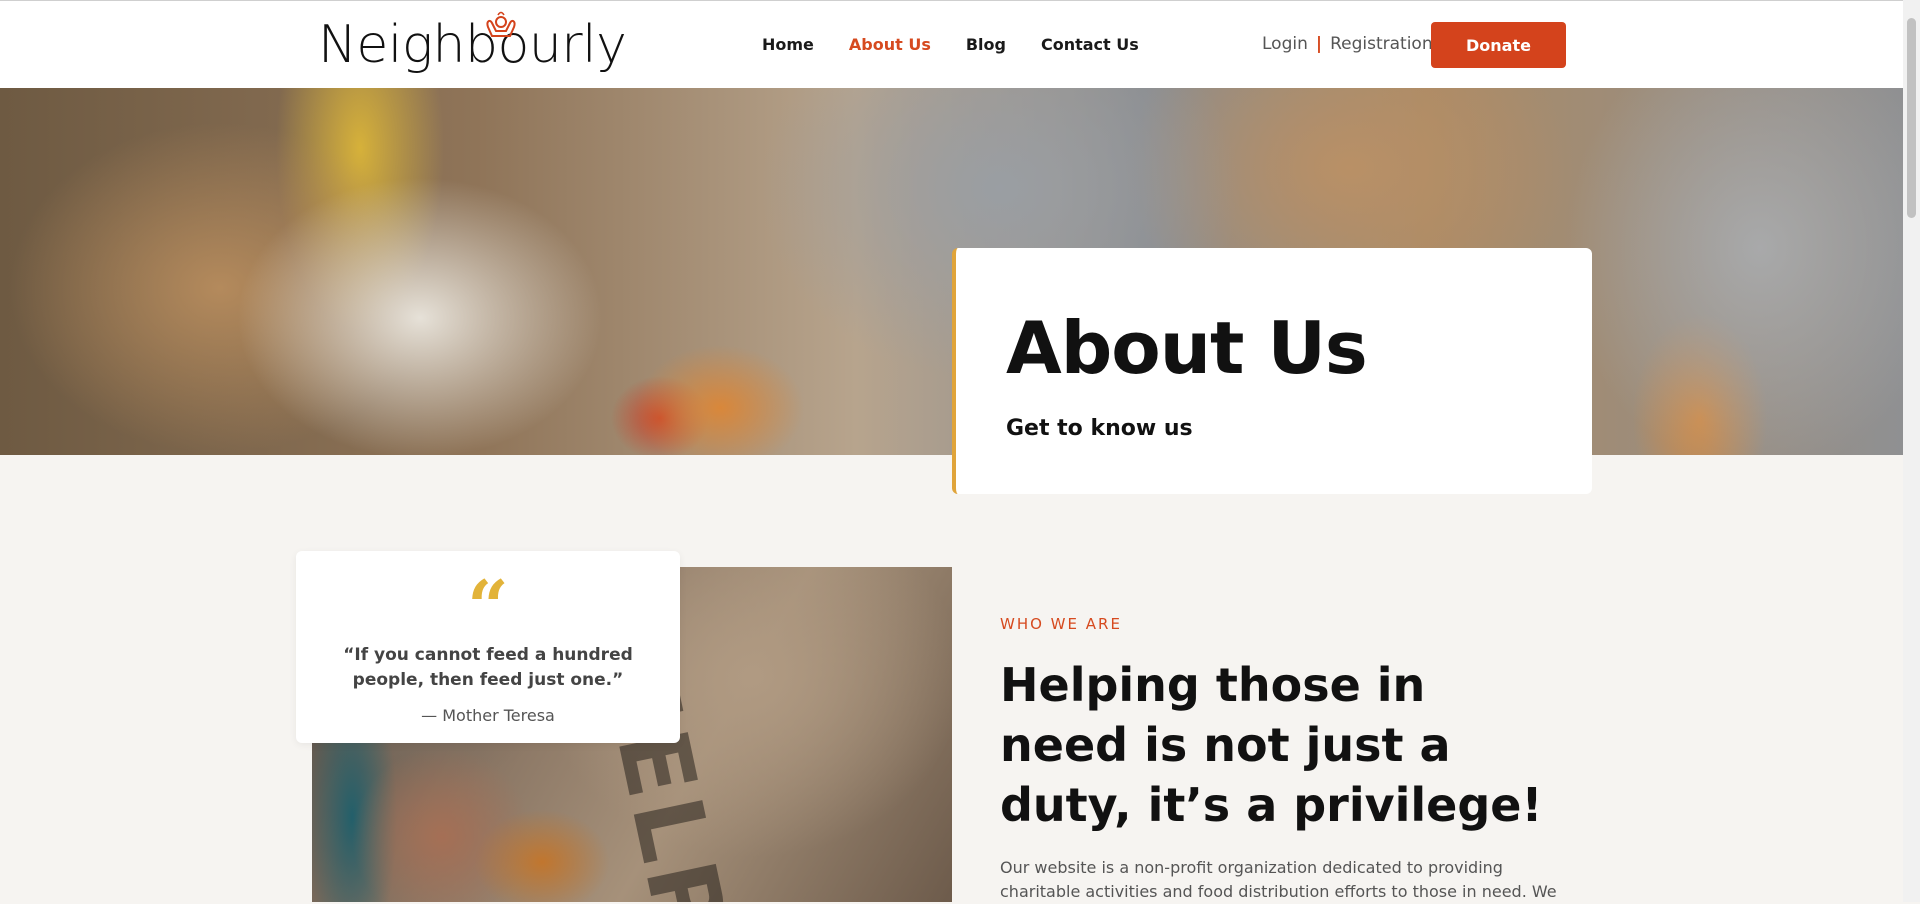 The height and width of the screenshot is (904, 1920). What do you see at coordinates (1911, 118) in the screenshot?
I see `scrollbar-thumb` at bounding box center [1911, 118].